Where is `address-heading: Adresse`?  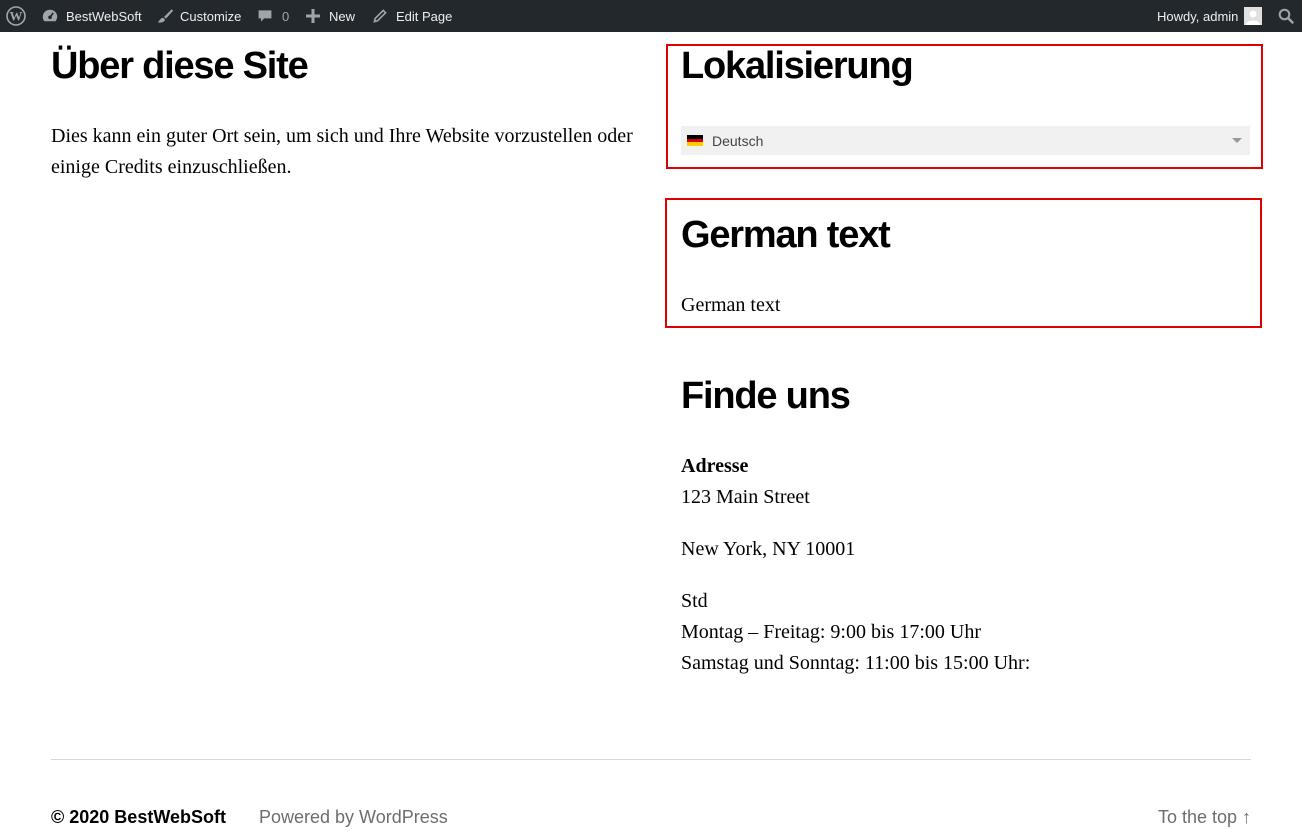 address-heading: Adresse is located at coordinates (715, 466).